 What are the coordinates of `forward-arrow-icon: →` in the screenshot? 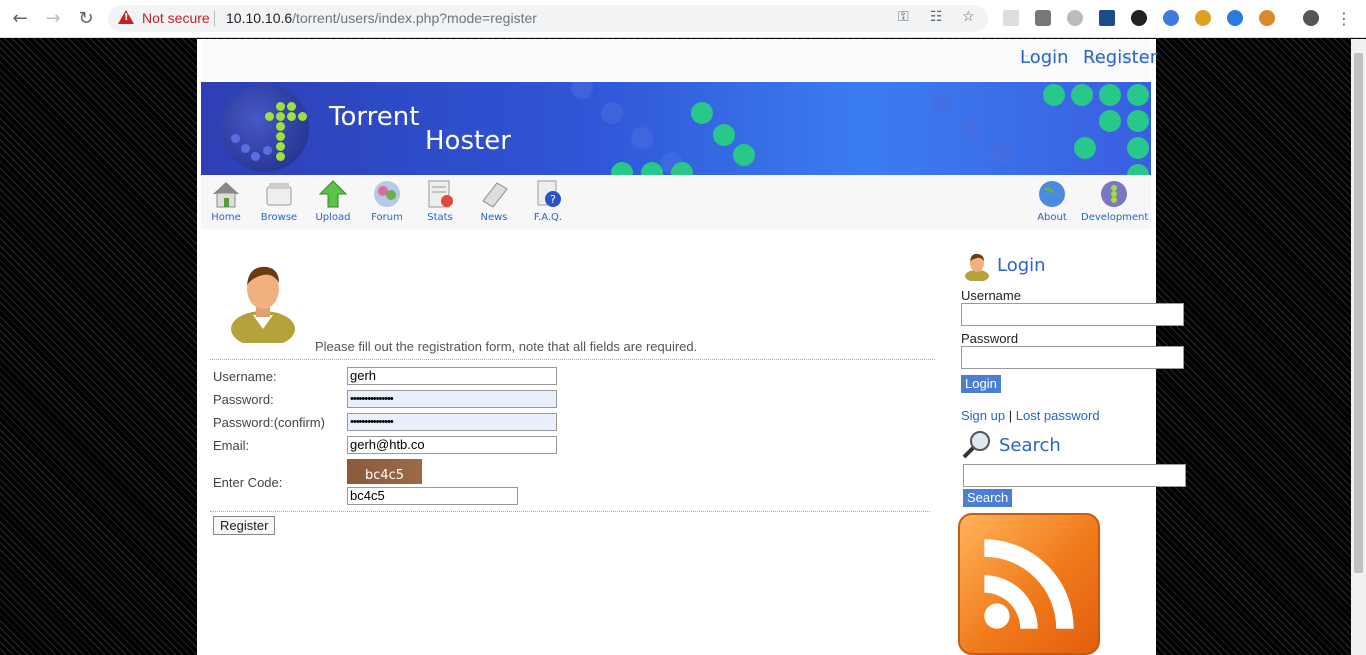 It's located at (53, 19).